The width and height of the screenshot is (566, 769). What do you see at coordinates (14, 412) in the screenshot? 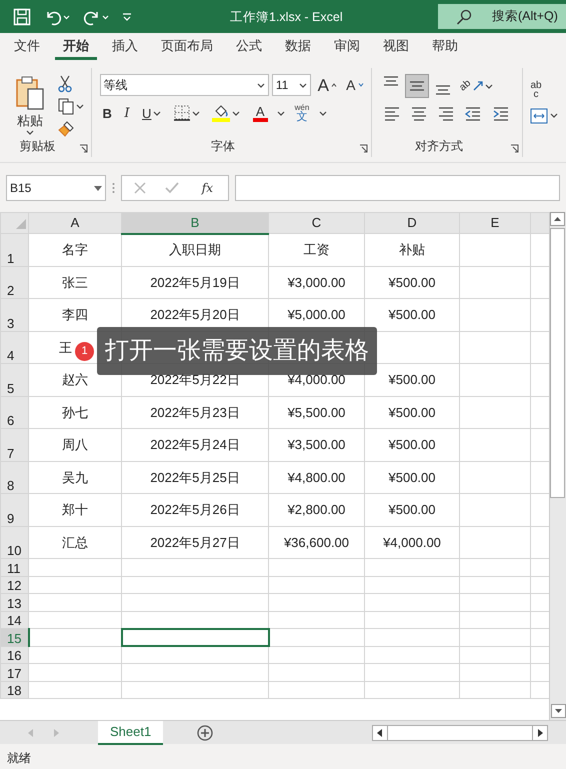
I see `row-header: 6` at bounding box center [14, 412].